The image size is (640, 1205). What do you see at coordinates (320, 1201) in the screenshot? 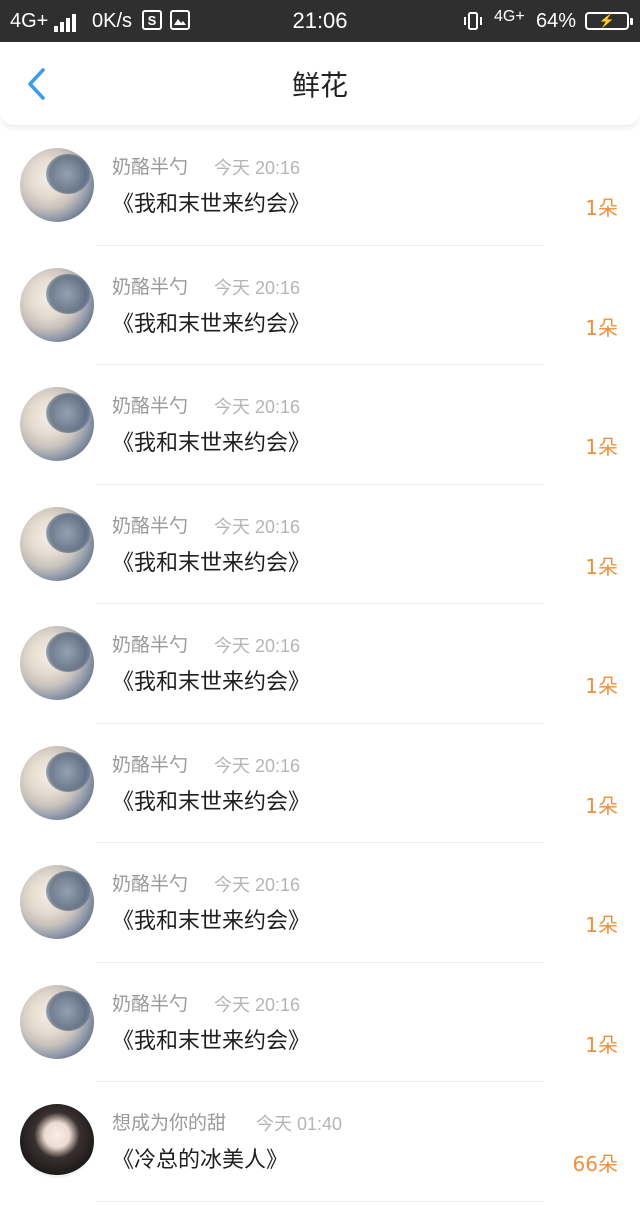
I see `divider` at bounding box center [320, 1201].